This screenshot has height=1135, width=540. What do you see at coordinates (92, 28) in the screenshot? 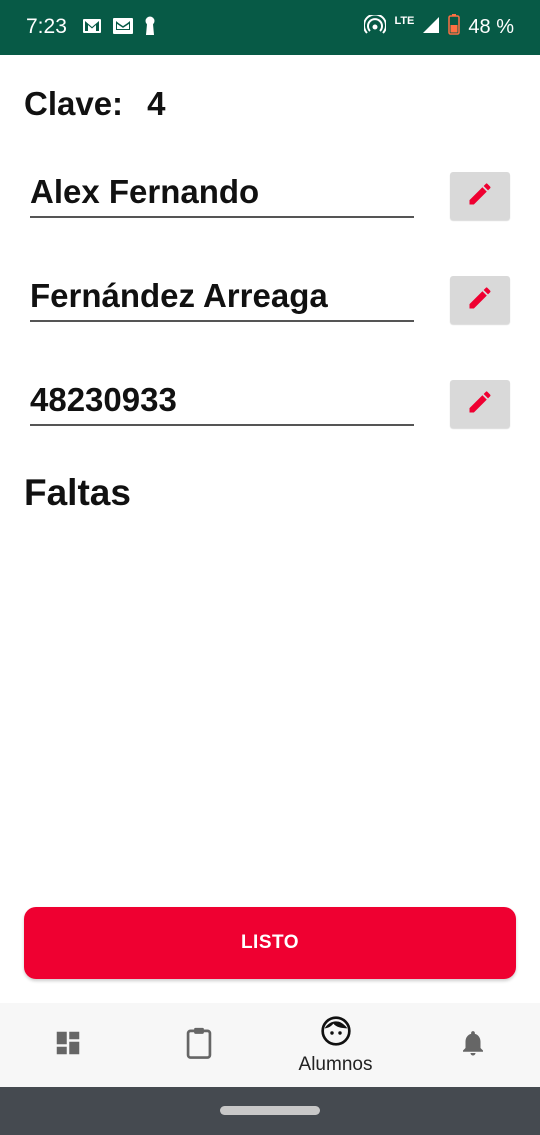
I see `gmail-icon` at bounding box center [92, 28].